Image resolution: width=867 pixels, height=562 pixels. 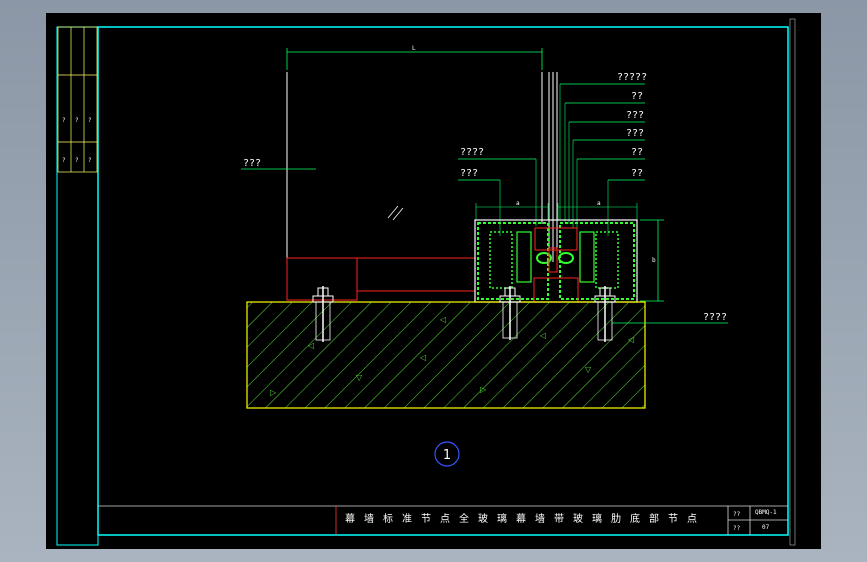 I want to click on anchor-label: ????, so click(x=715, y=317).